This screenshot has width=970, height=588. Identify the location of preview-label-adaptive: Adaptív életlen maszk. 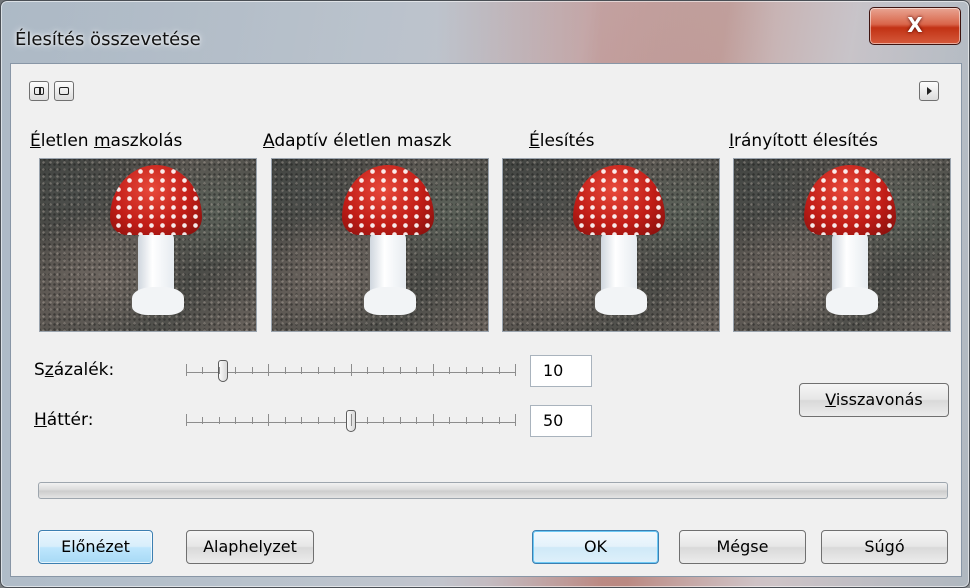
(357, 141).